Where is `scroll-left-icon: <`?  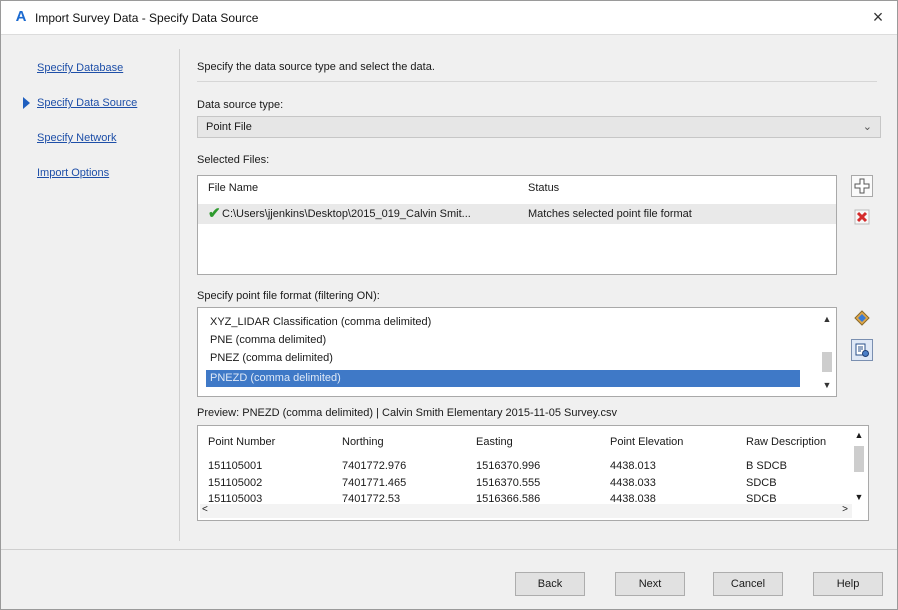
scroll-left-icon: < is located at coordinates (205, 509).